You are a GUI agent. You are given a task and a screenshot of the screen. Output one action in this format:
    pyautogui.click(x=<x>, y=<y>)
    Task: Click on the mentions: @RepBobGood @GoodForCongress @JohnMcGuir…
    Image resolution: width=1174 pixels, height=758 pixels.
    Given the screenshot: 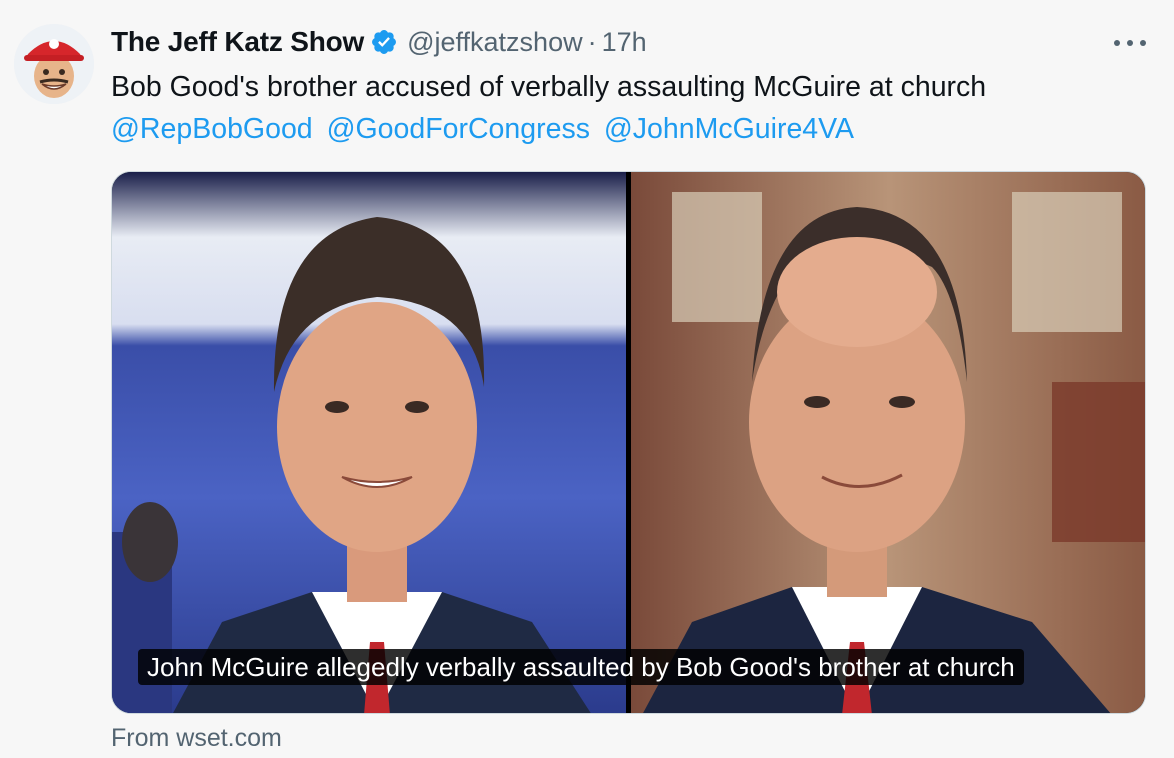 What is the action you would take?
    pyautogui.click(x=485, y=129)
    